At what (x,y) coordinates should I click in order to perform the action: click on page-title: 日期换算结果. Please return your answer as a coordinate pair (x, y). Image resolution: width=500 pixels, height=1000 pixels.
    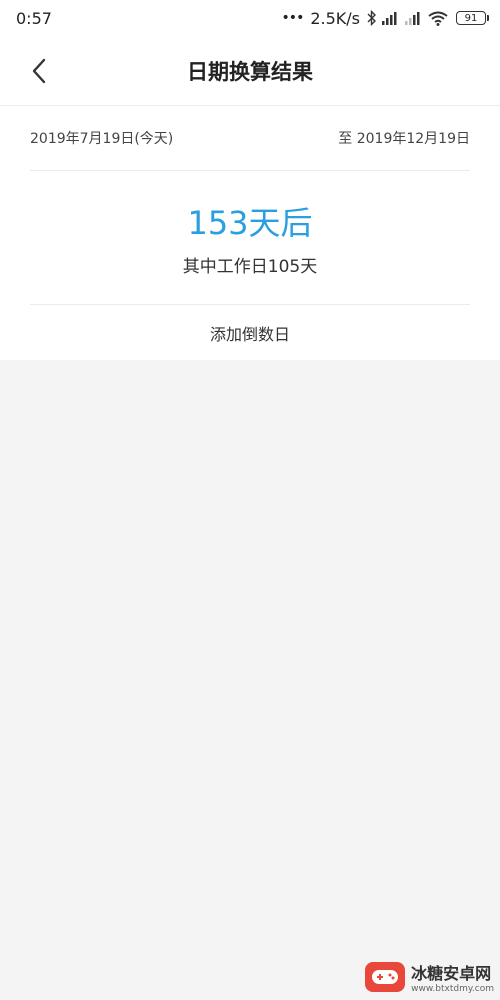
    Looking at the image, I should click on (250, 72).